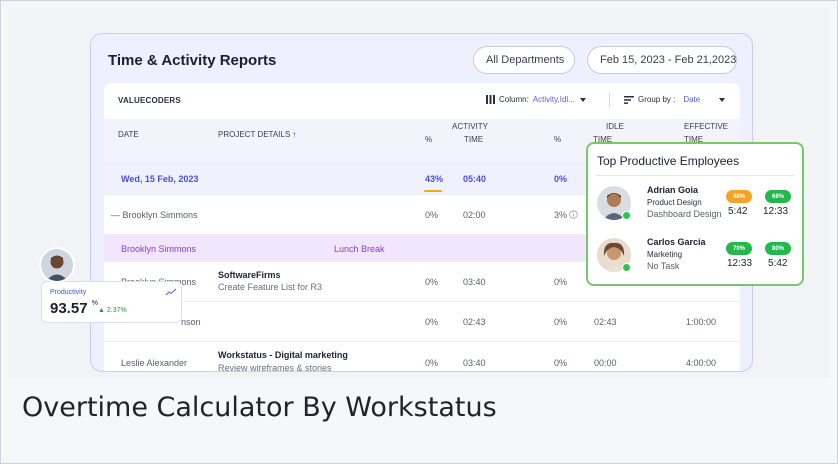 This screenshot has height=464, width=838. What do you see at coordinates (191, 322) in the screenshot?
I see `employee-name: nson` at bounding box center [191, 322].